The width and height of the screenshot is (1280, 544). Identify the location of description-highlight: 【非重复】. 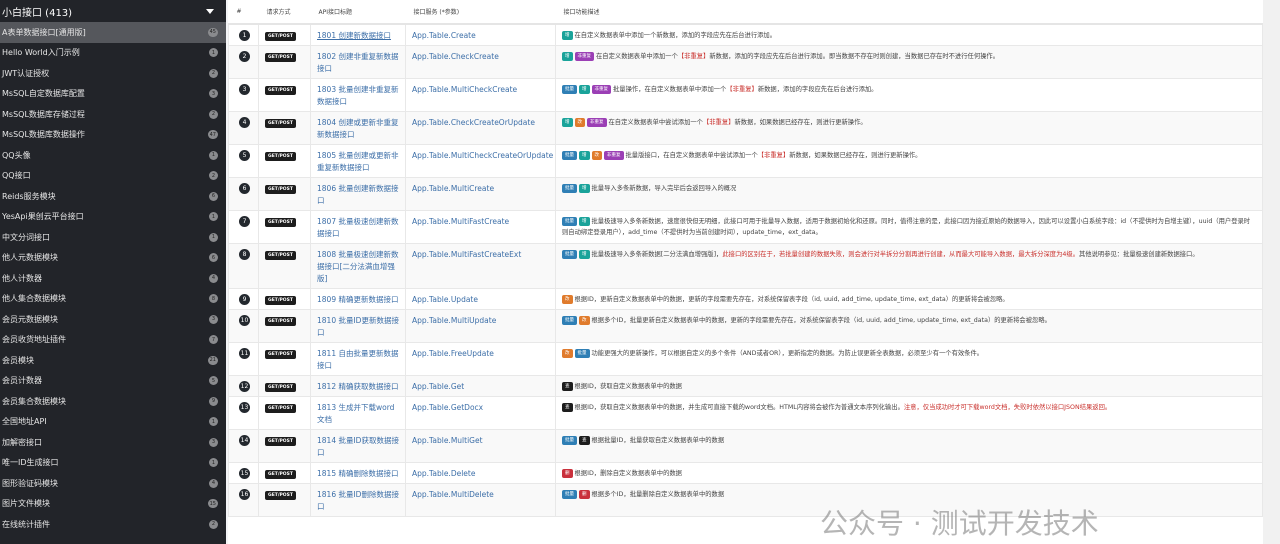
(693, 56).